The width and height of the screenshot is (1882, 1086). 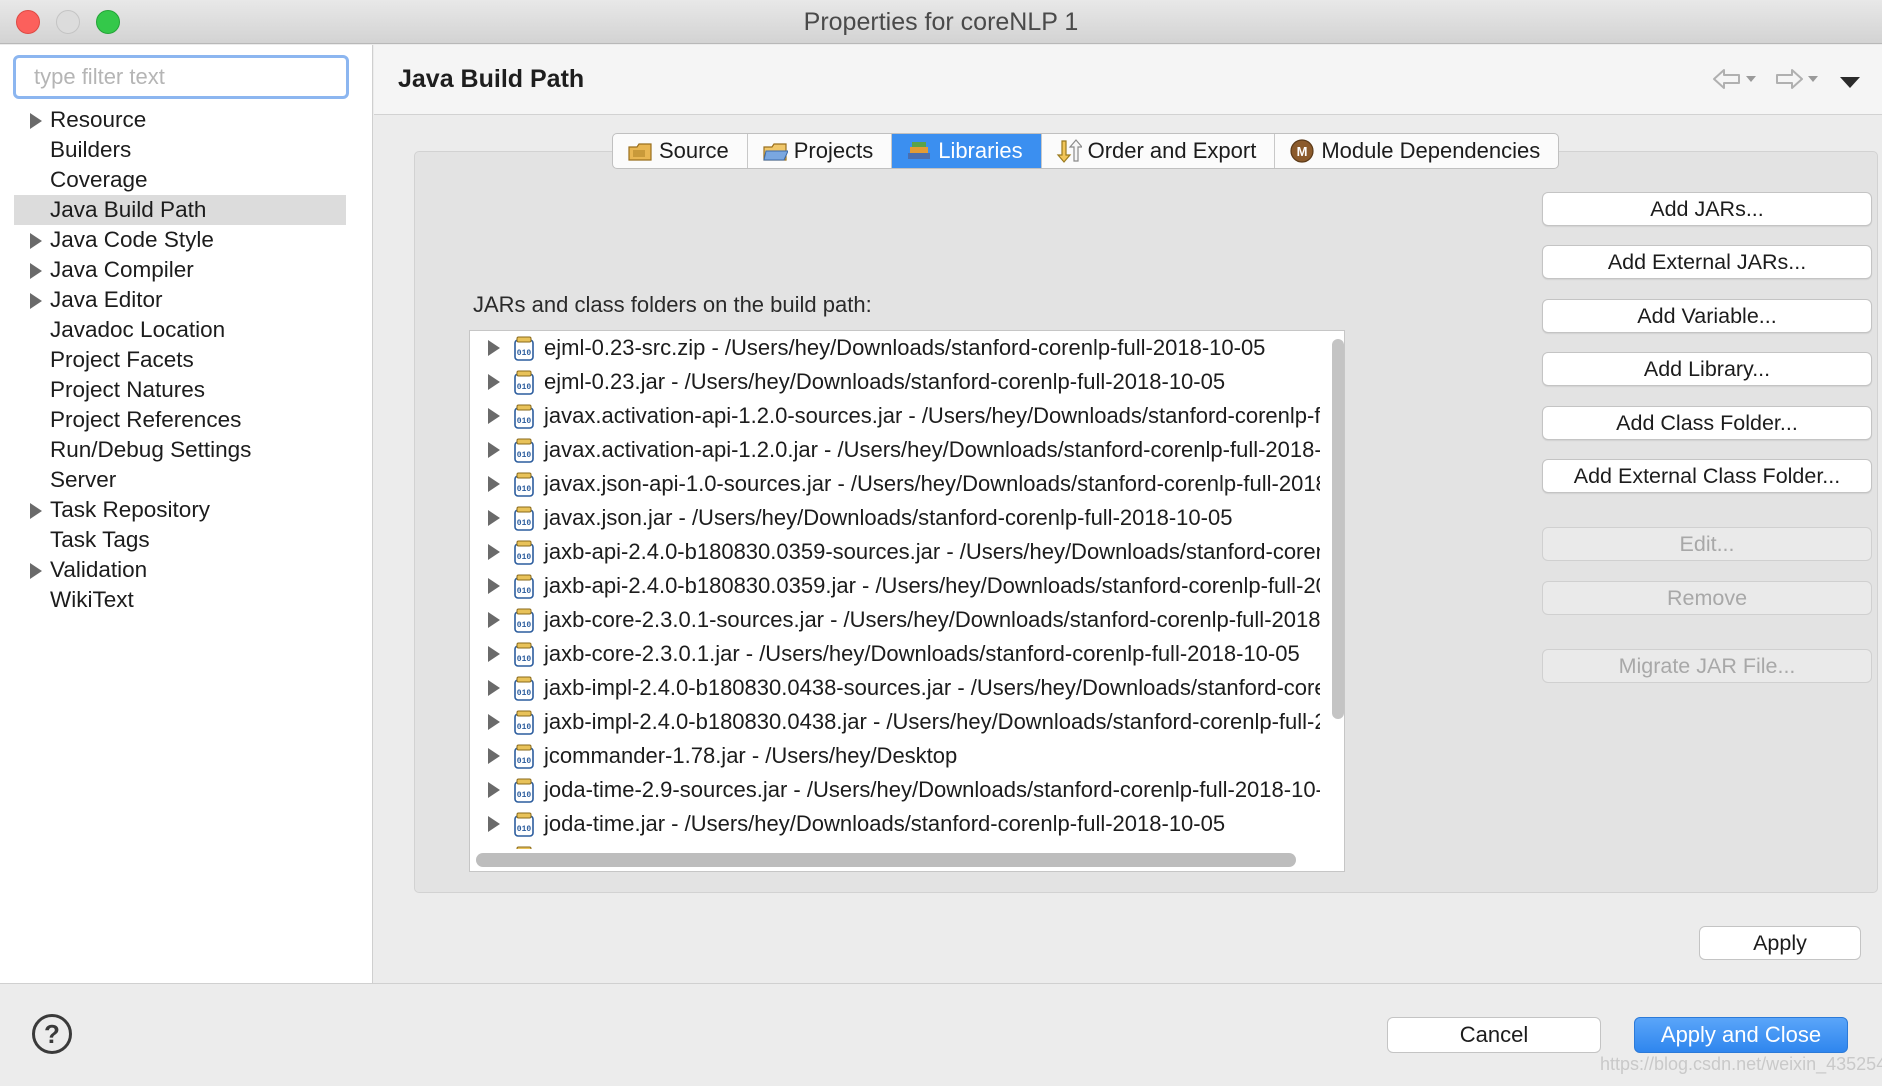 What do you see at coordinates (1338, 529) in the screenshot?
I see `vertical-scrollbar` at bounding box center [1338, 529].